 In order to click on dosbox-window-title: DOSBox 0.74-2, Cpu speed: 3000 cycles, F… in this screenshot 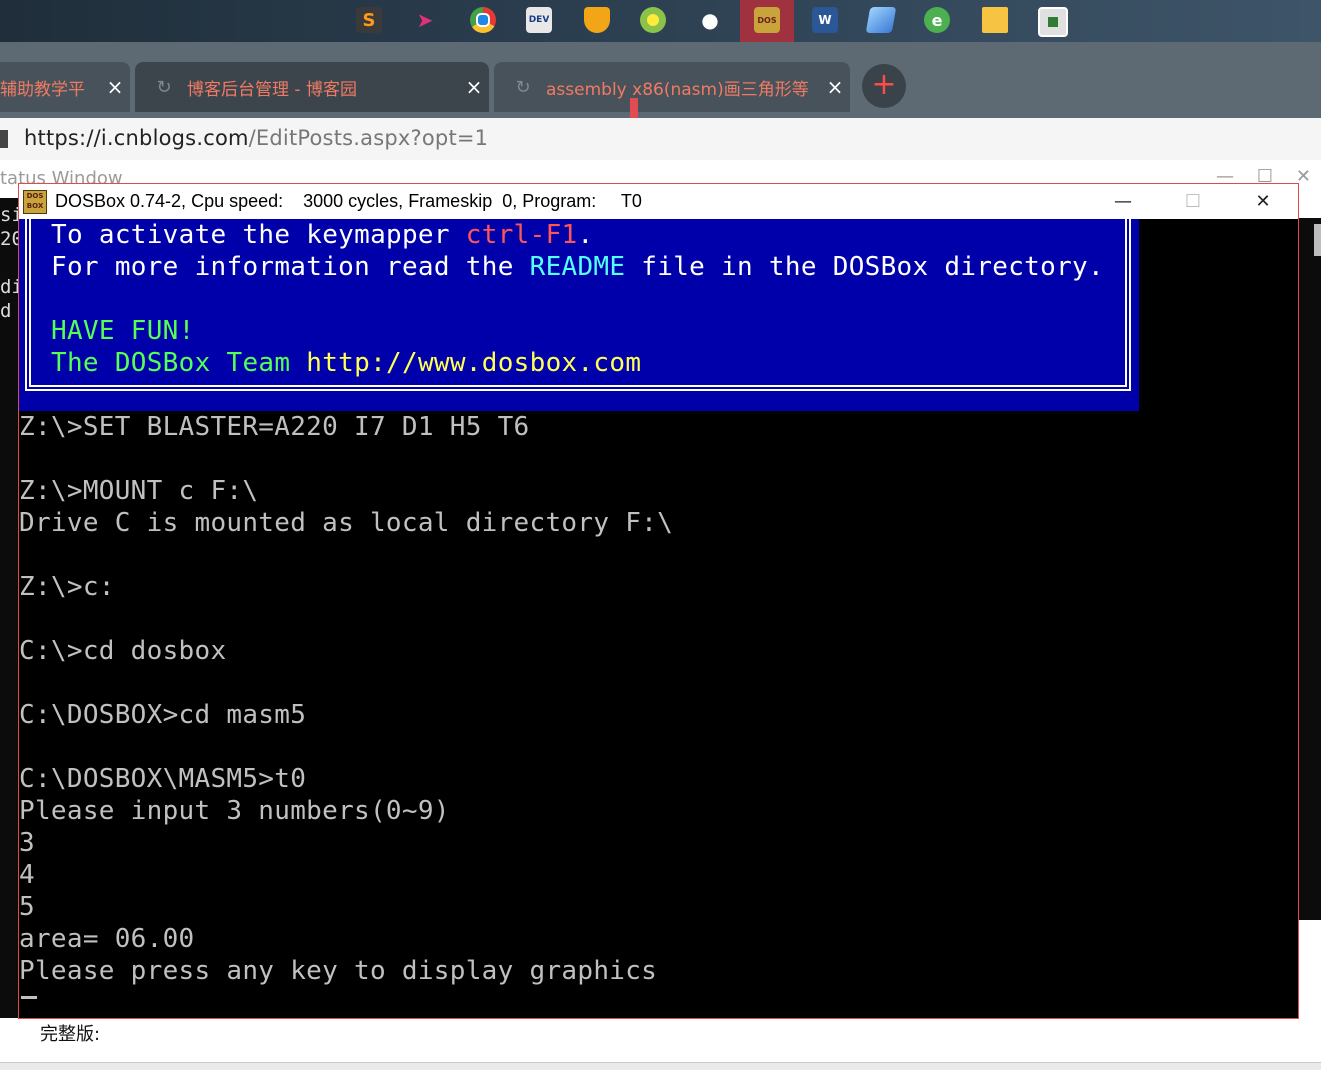, I will do `click(348, 201)`.